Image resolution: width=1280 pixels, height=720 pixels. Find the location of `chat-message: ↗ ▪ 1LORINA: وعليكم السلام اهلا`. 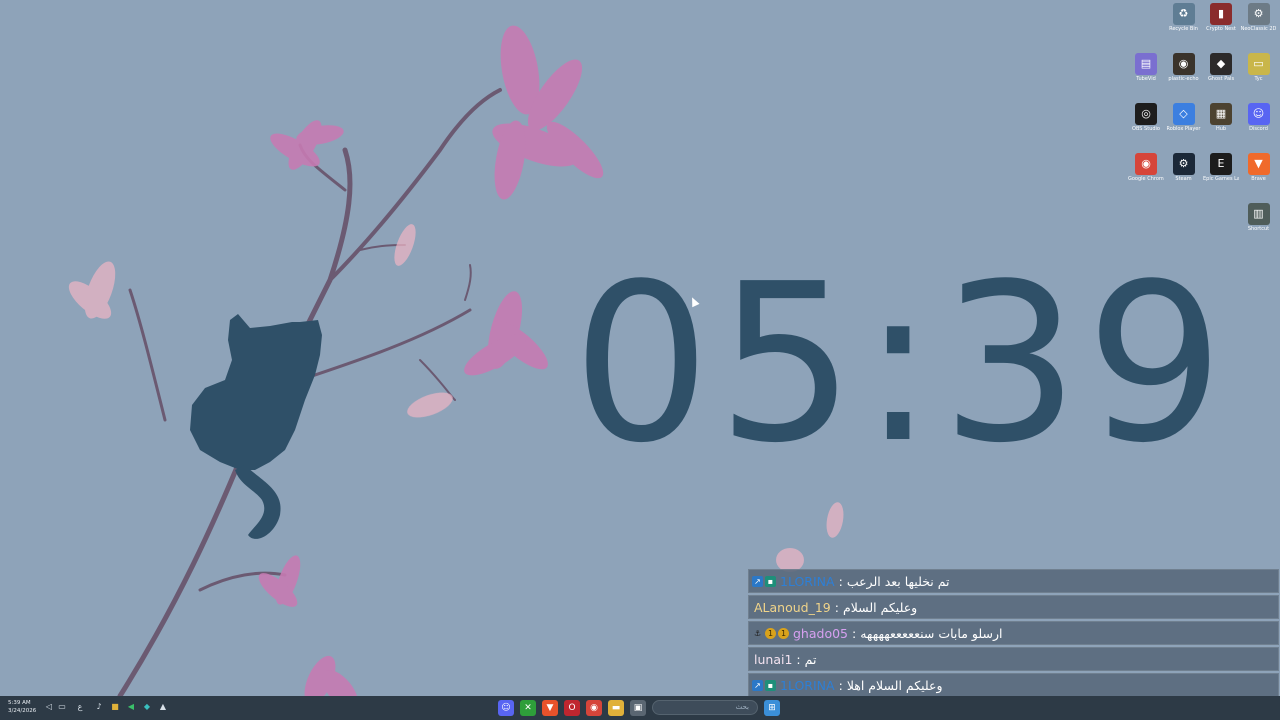

chat-message: ↗ ▪ 1LORINA: وعليكم السلام اهلا is located at coordinates (1013, 685).